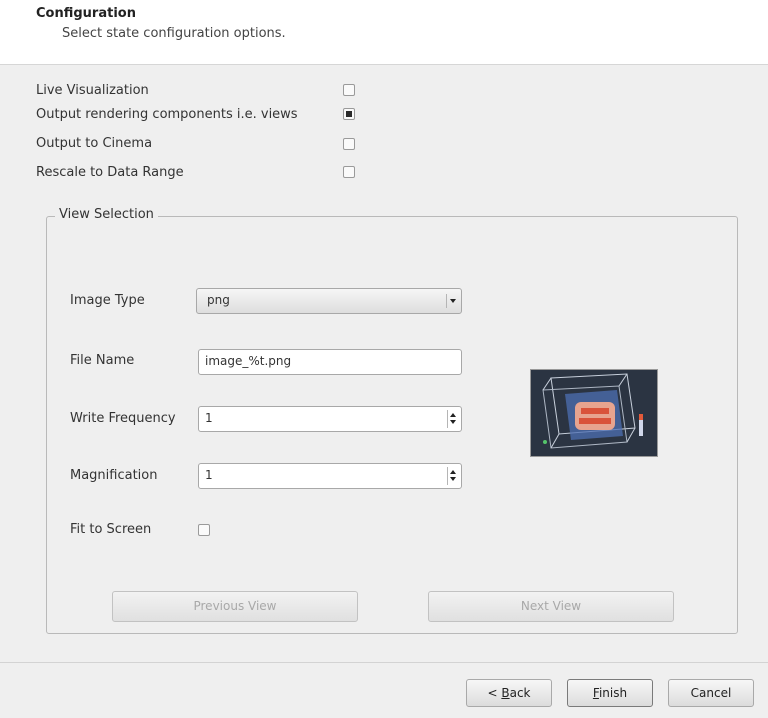  Describe the element at coordinates (520, 693) in the screenshot. I see `back-rest: ack` at that location.